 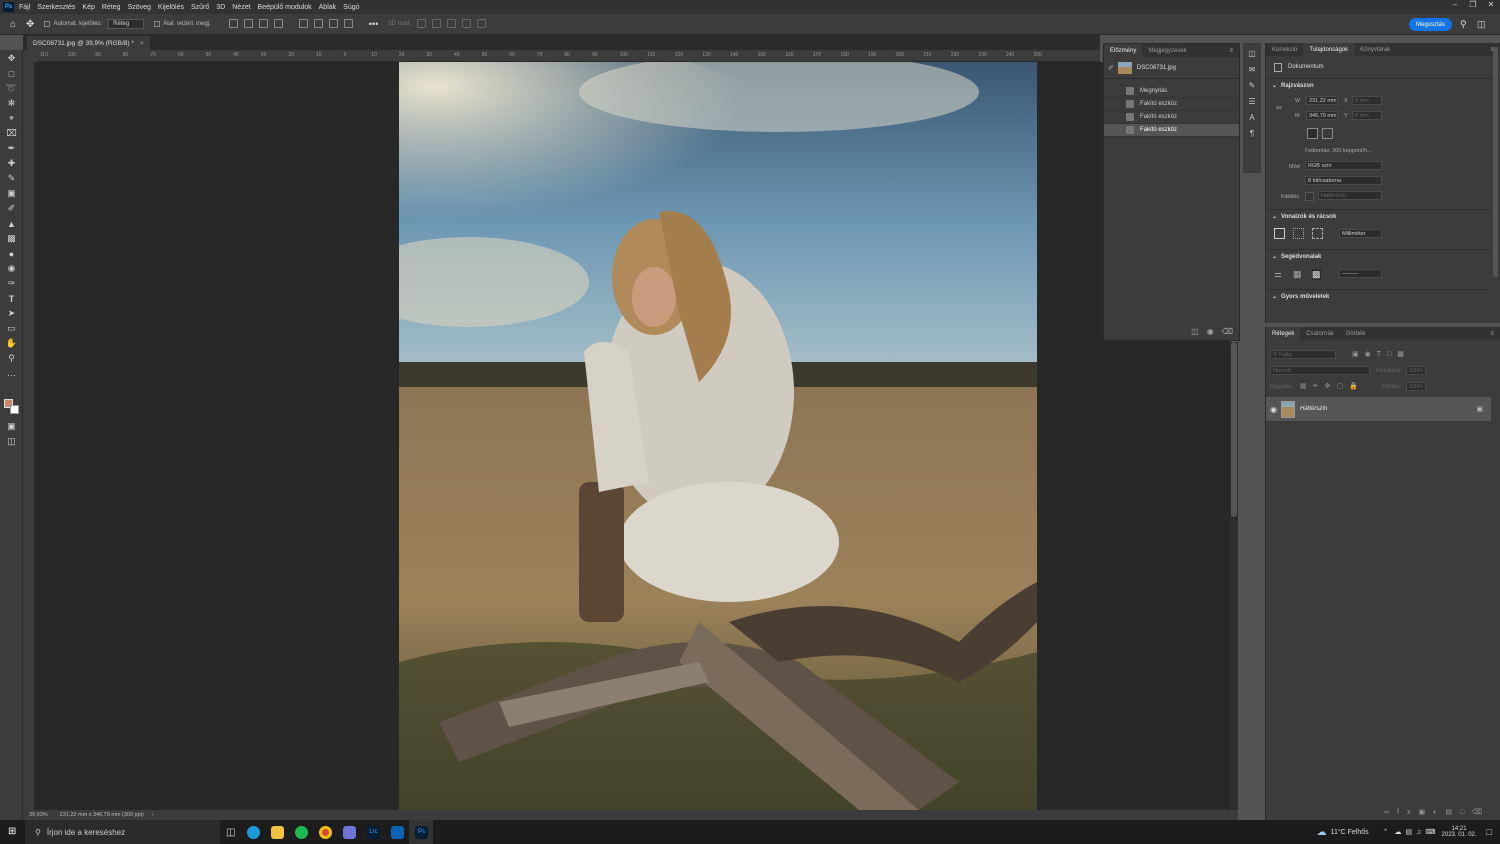 I want to click on menu-image: Kép, so click(x=88, y=7).